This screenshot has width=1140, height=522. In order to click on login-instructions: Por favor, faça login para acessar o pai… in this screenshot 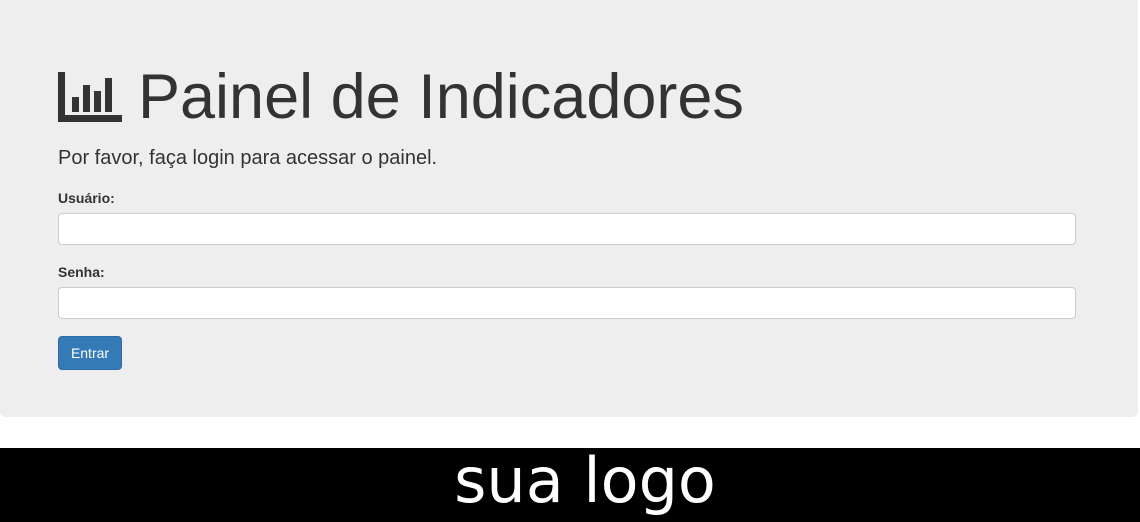, I will do `click(248, 158)`.